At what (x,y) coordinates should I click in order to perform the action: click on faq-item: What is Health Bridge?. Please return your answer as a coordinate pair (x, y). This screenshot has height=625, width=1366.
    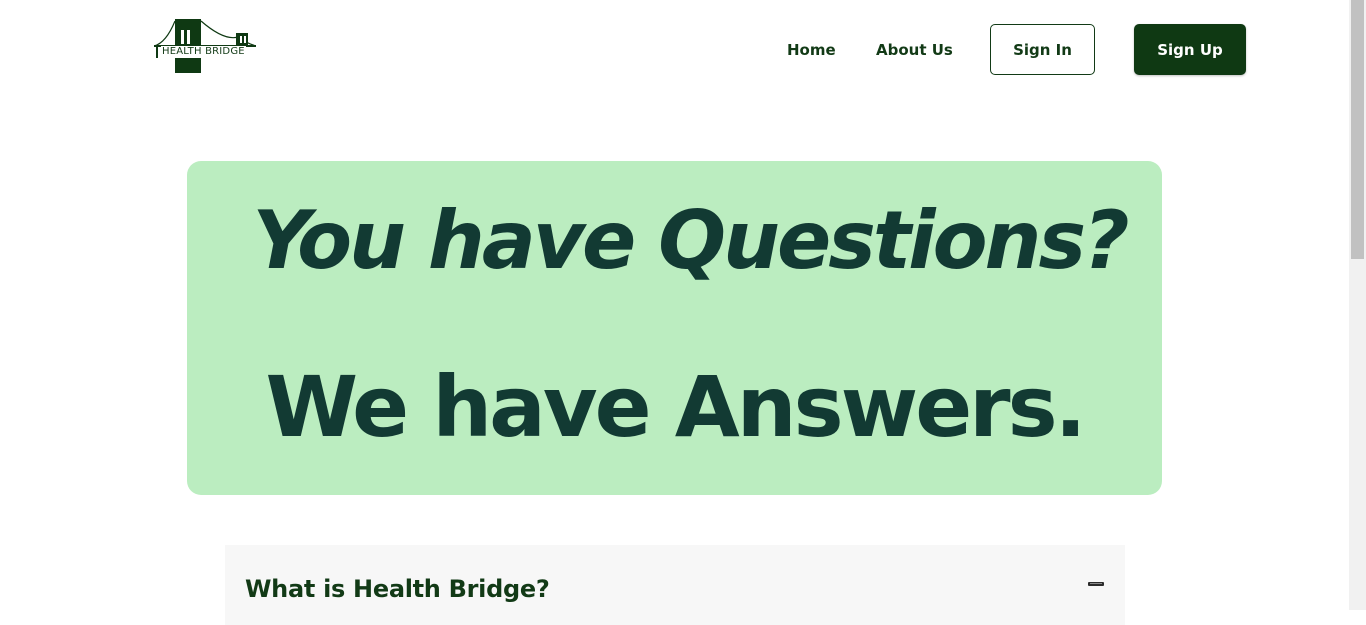
    Looking at the image, I should click on (675, 585).